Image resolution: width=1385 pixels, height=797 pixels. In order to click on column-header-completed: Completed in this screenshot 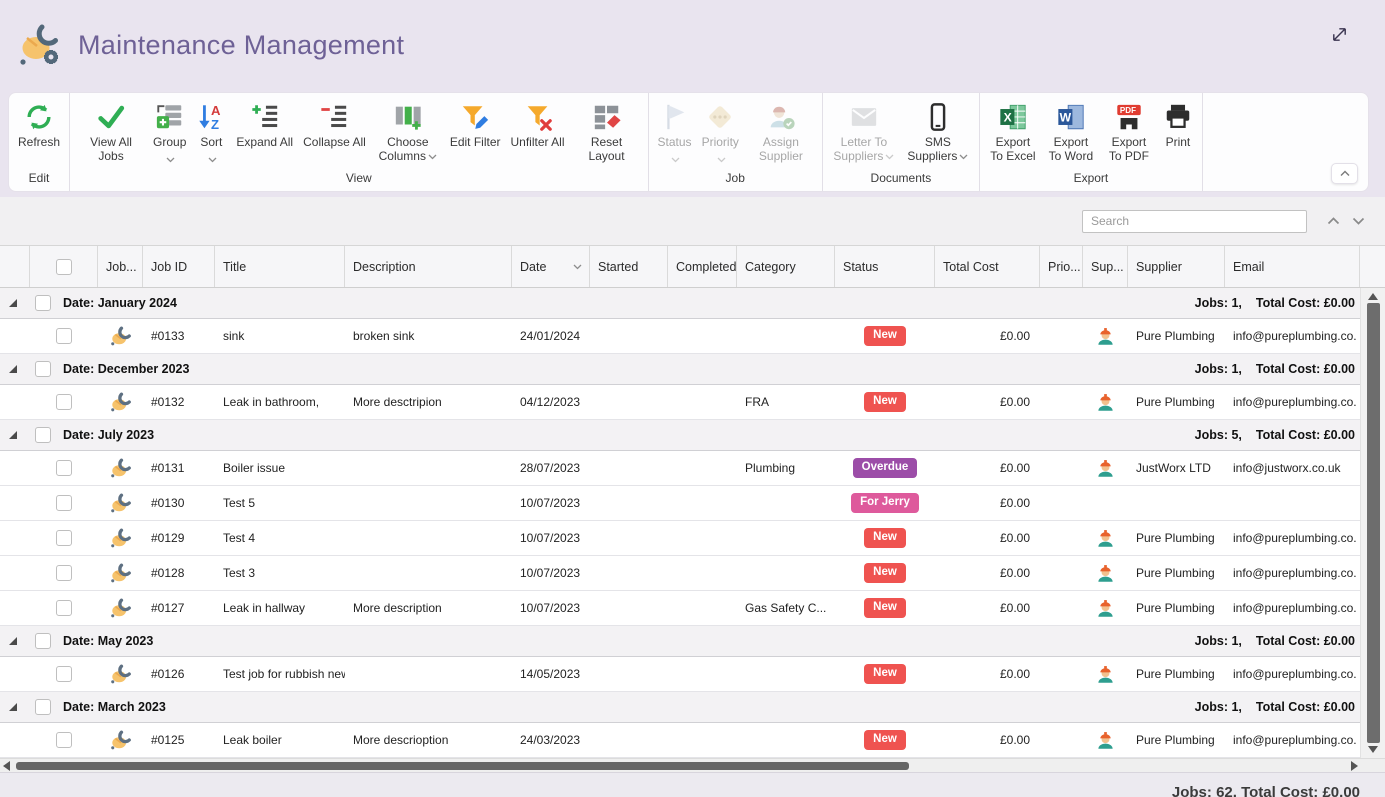, I will do `click(702, 266)`.